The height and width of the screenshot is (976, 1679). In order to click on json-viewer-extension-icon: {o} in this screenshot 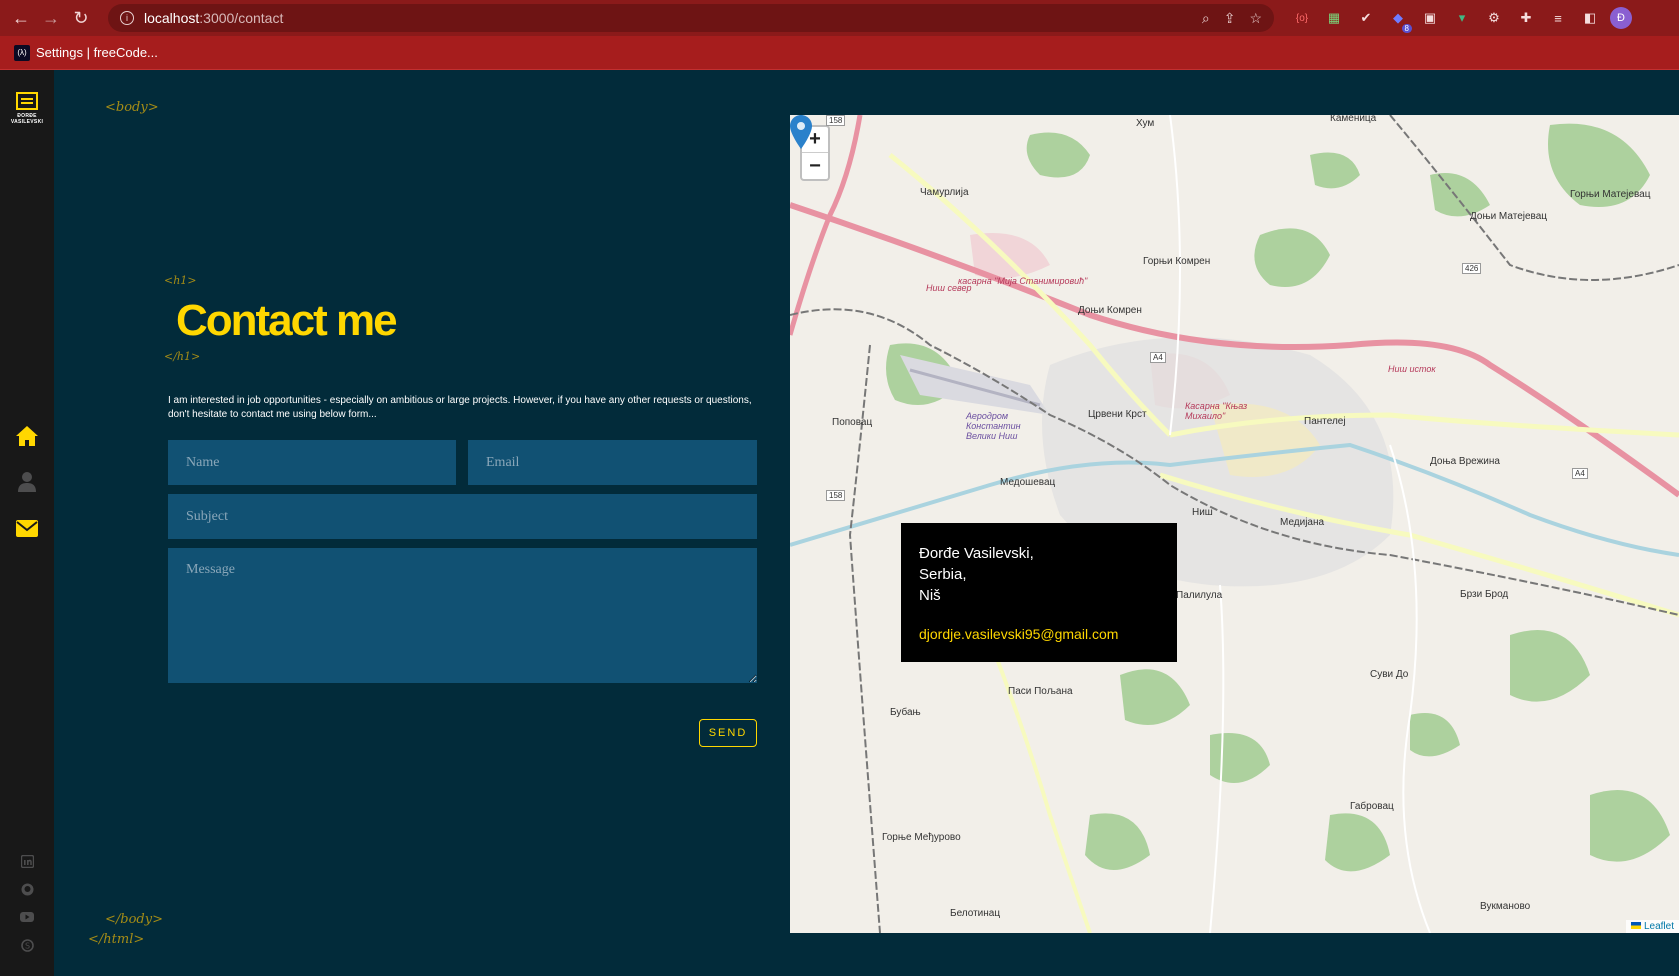, I will do `click(1302, 18)`.